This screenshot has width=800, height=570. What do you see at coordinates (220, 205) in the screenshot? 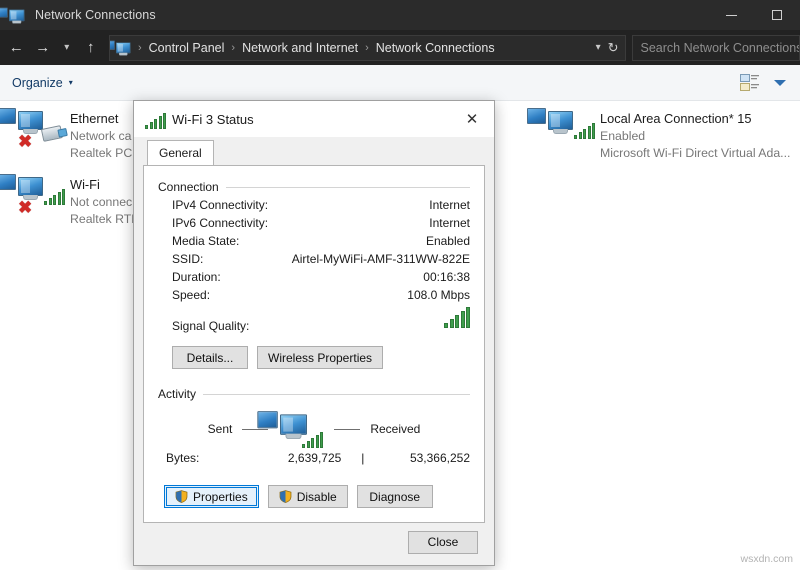
I see `row-key: IPv4 Connectivity:` at bounding box center [220, 205].